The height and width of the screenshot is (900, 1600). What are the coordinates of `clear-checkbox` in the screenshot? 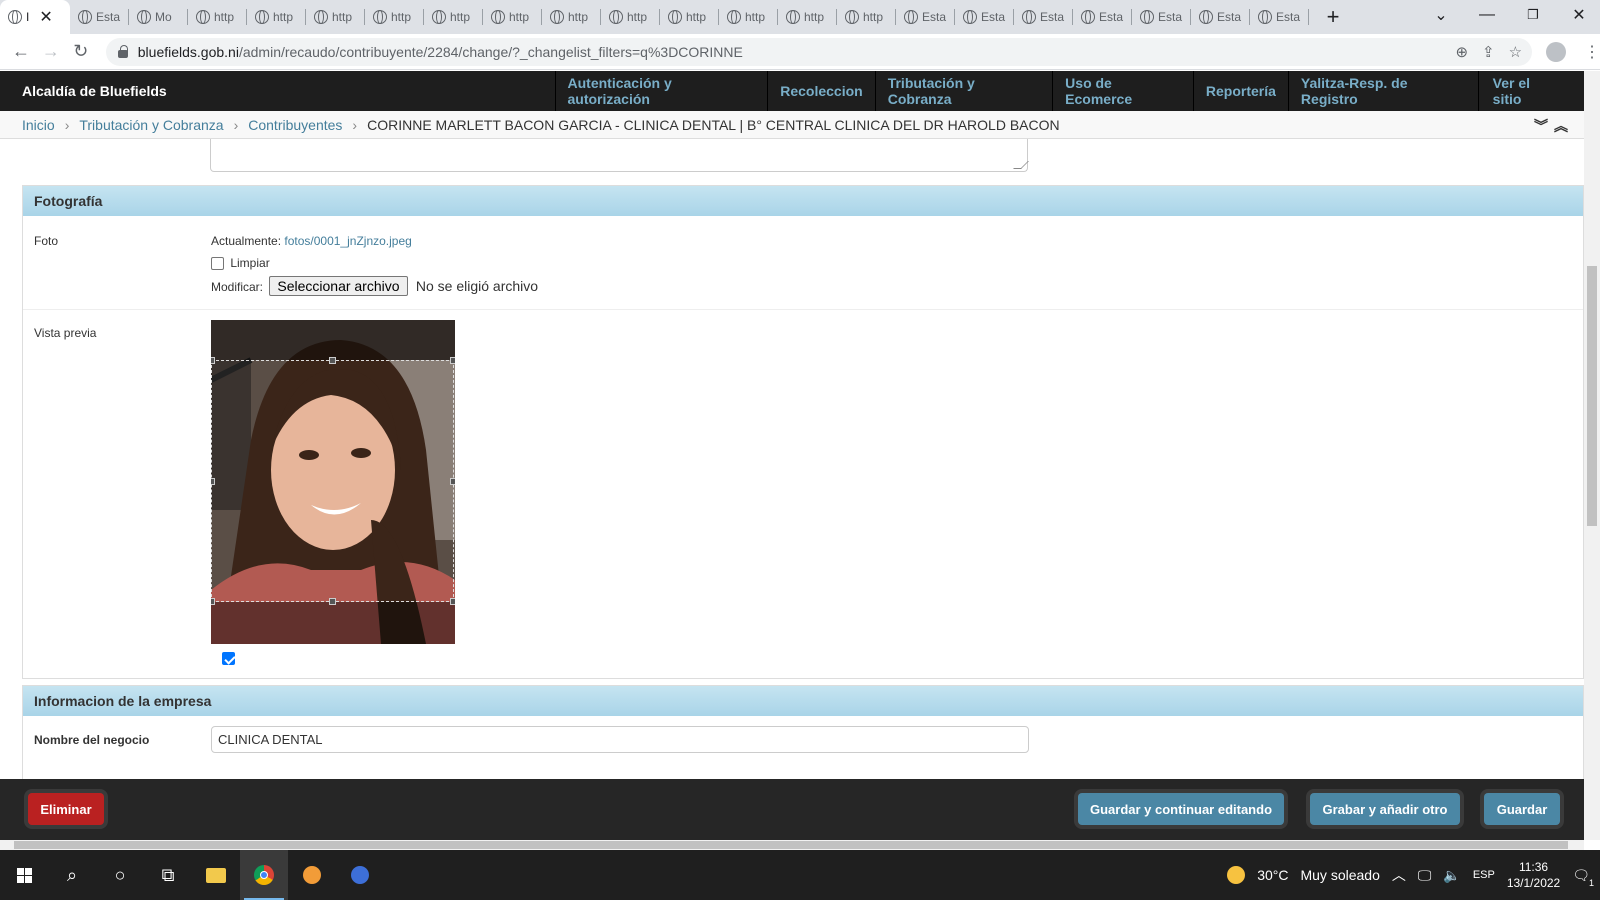 It's located at (217, 264).